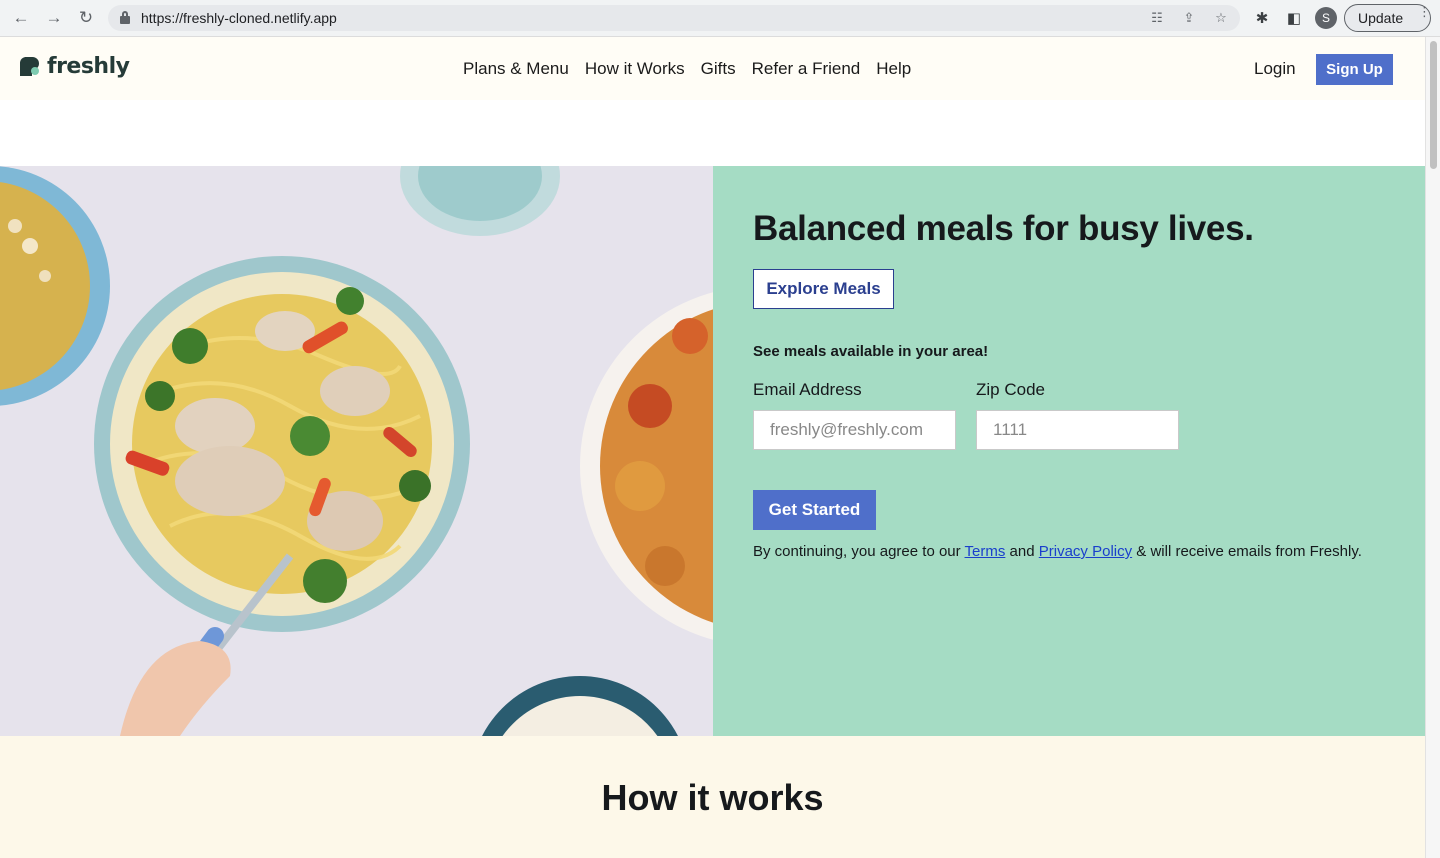  I want to click on bookmark-star-icon: ☆, so click(1221, 18).